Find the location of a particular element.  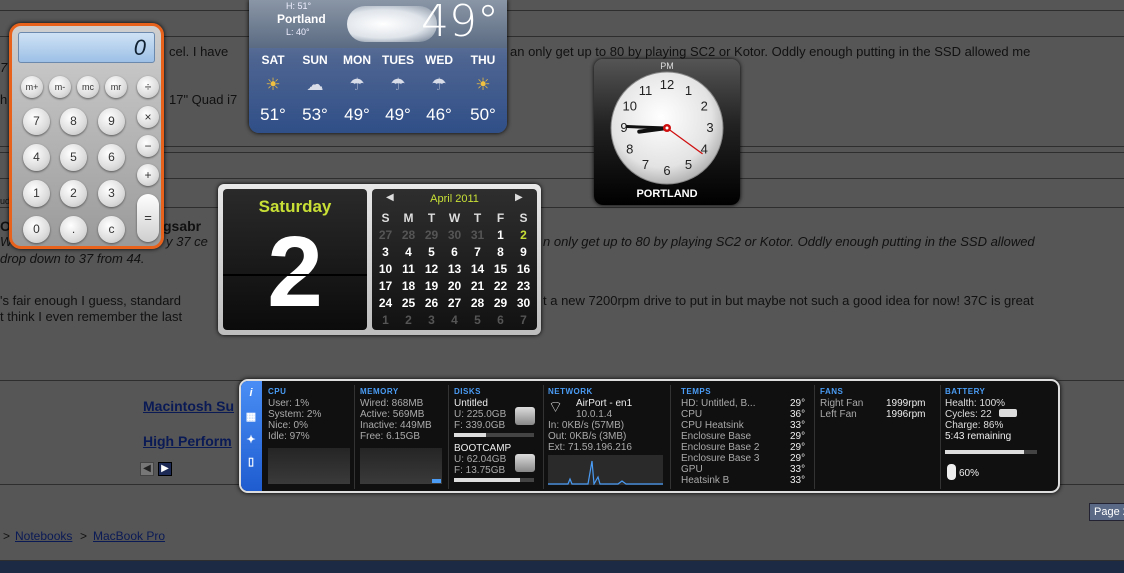

weekday-header: F is located at coordinates (500, 218).